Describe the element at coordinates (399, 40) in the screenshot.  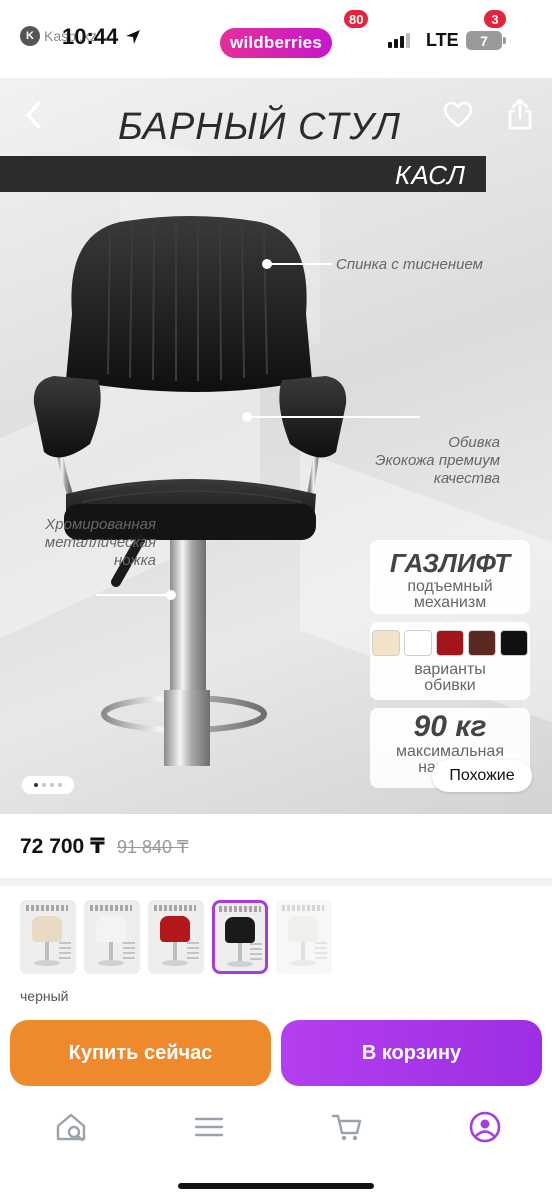
I see `cellular-signal-icon` at that location.